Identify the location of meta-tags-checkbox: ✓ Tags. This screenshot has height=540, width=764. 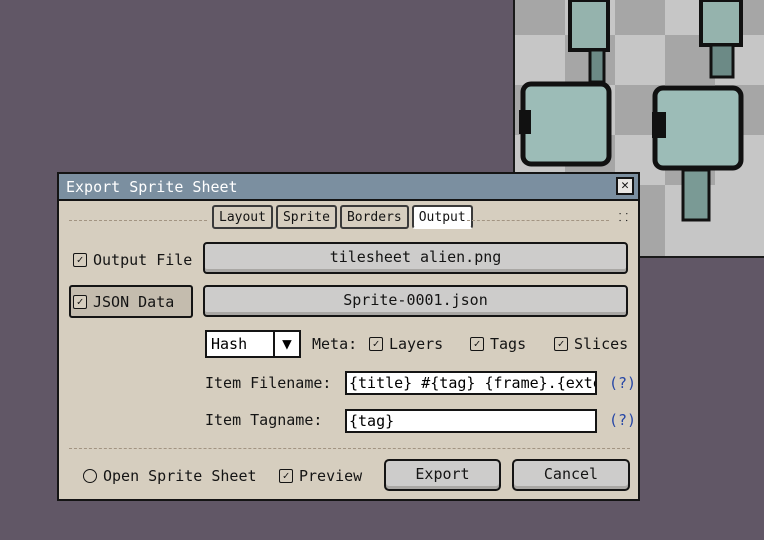
(498, 344).